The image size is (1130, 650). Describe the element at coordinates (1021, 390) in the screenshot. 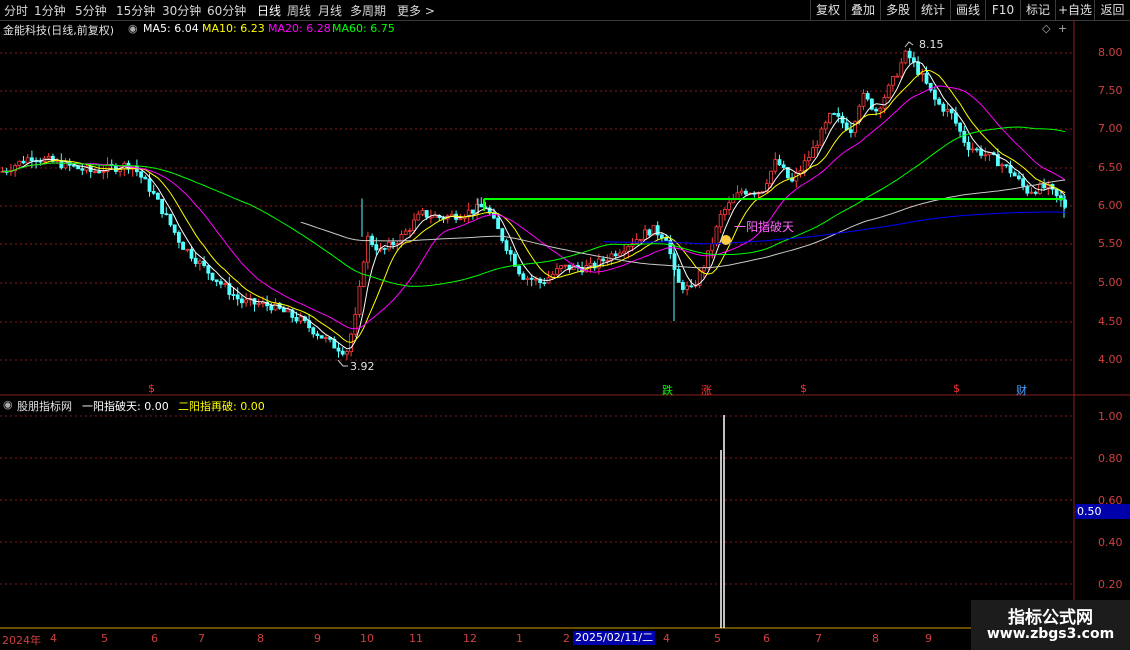

I see `event-marker-finance: 财` at that location.